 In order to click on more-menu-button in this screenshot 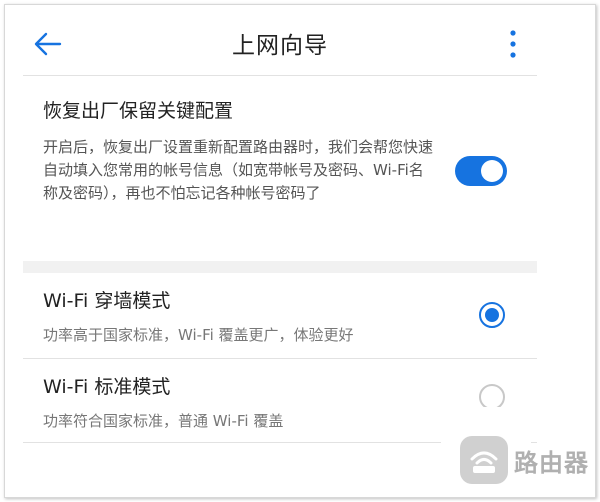, I will do `click(513, 44)`.